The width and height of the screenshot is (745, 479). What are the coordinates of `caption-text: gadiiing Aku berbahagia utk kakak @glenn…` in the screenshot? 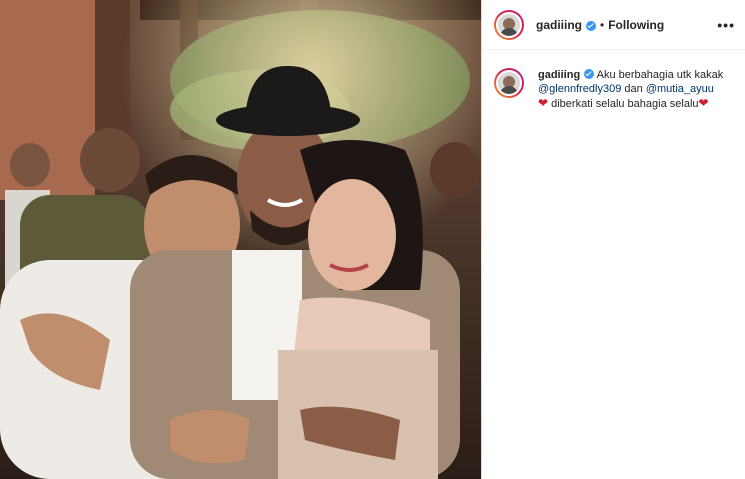 It's located at (633, 89).